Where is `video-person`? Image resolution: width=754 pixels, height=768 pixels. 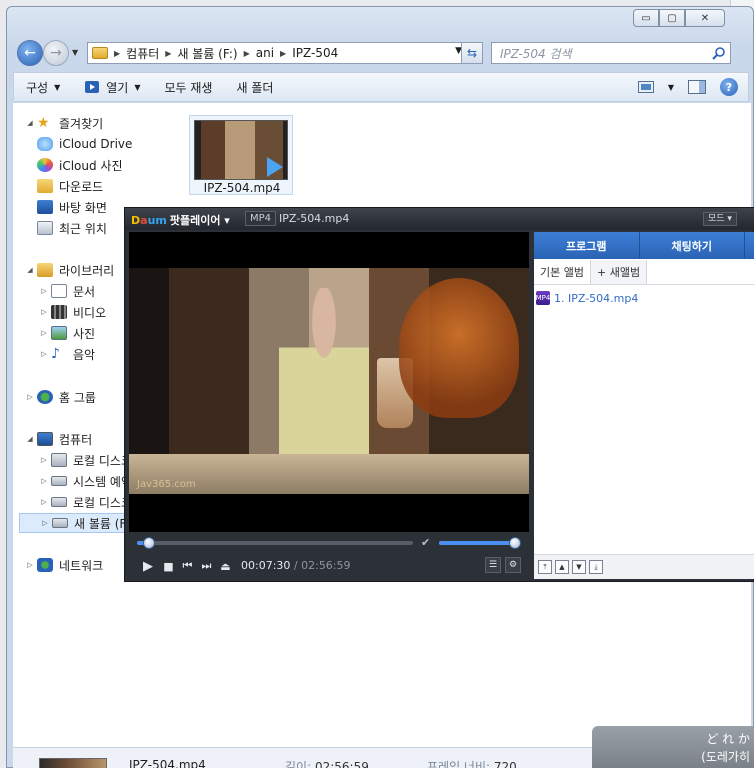
video-person is located at coordinates (324, 373).